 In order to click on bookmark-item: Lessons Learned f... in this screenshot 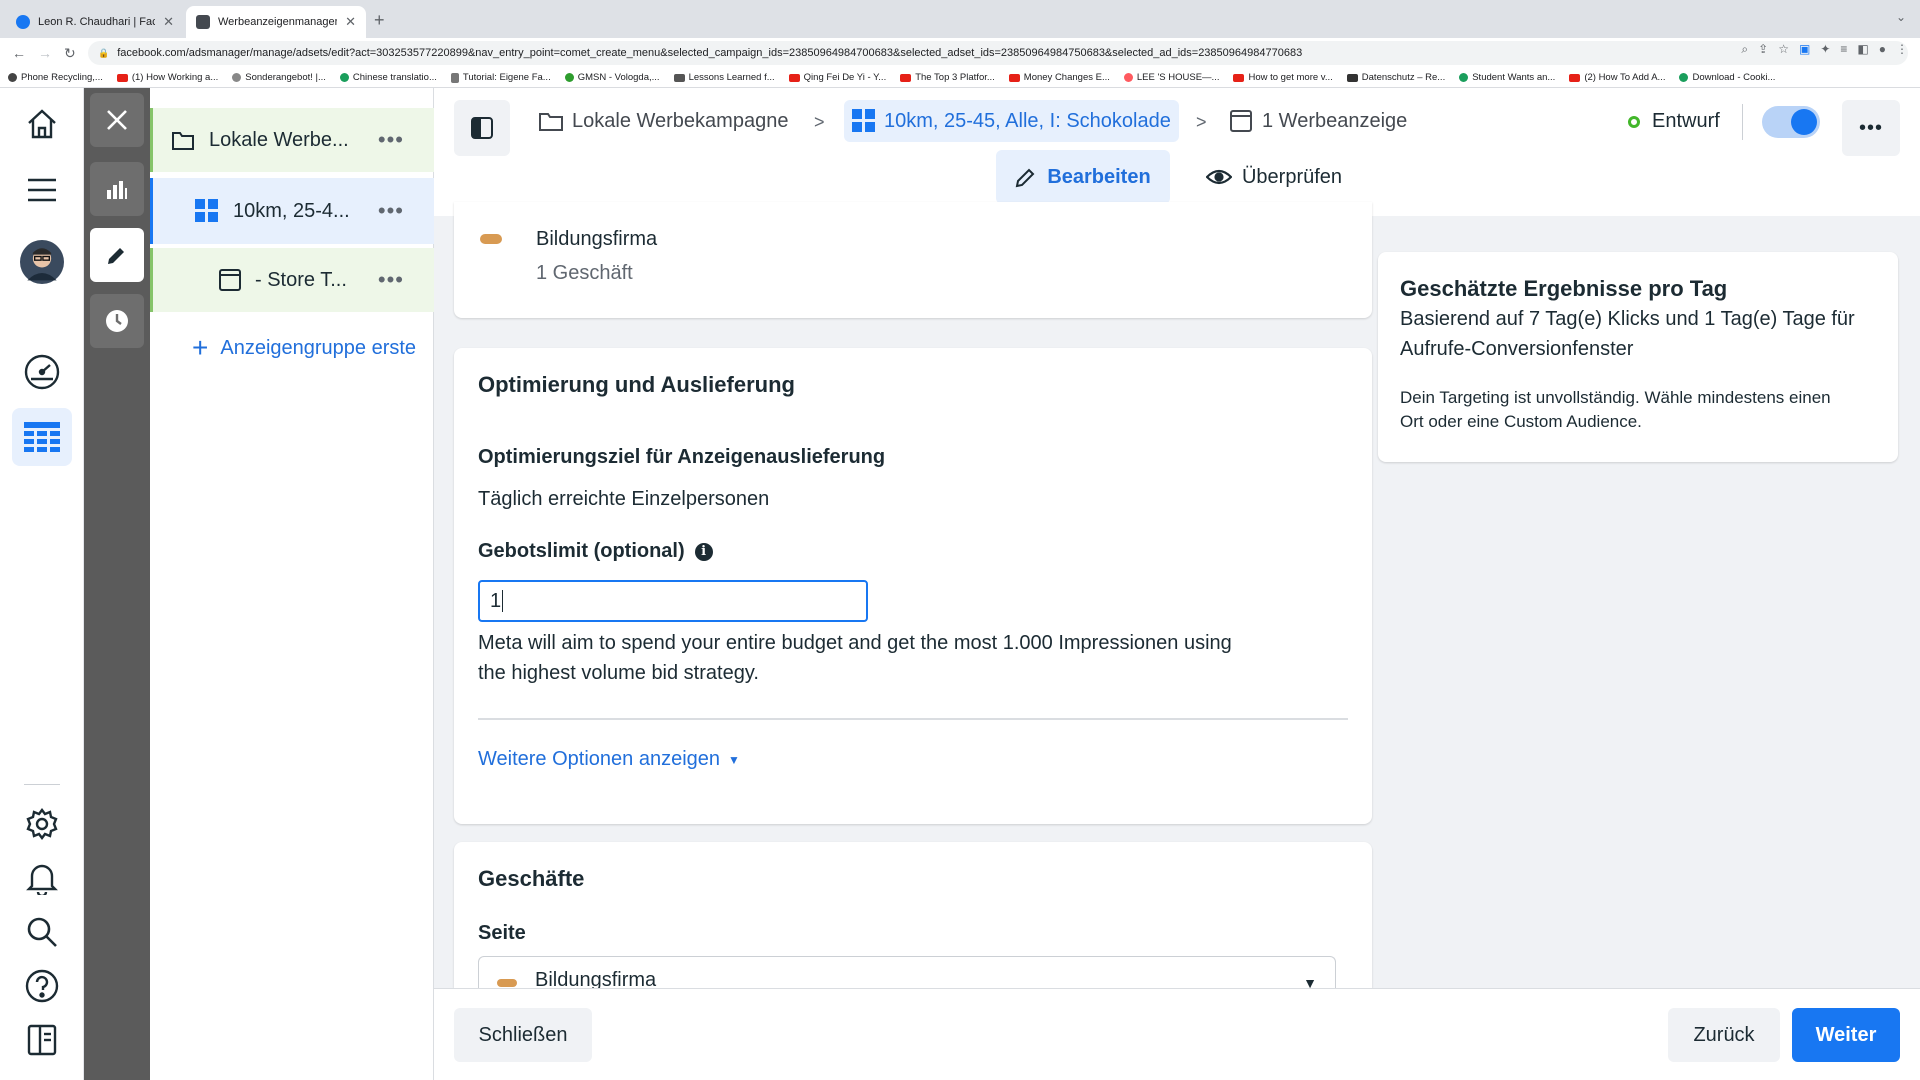, I will do `click(724, 77)`.